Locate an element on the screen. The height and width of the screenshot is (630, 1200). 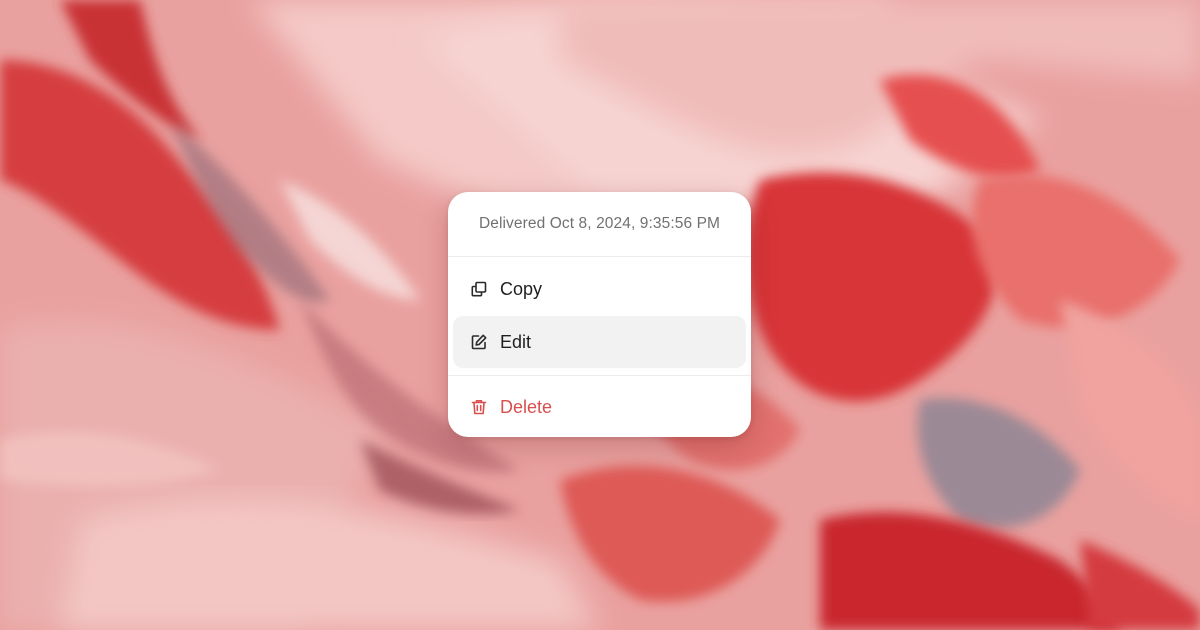
edit-label: Edit is located at coordinates (516, 341).